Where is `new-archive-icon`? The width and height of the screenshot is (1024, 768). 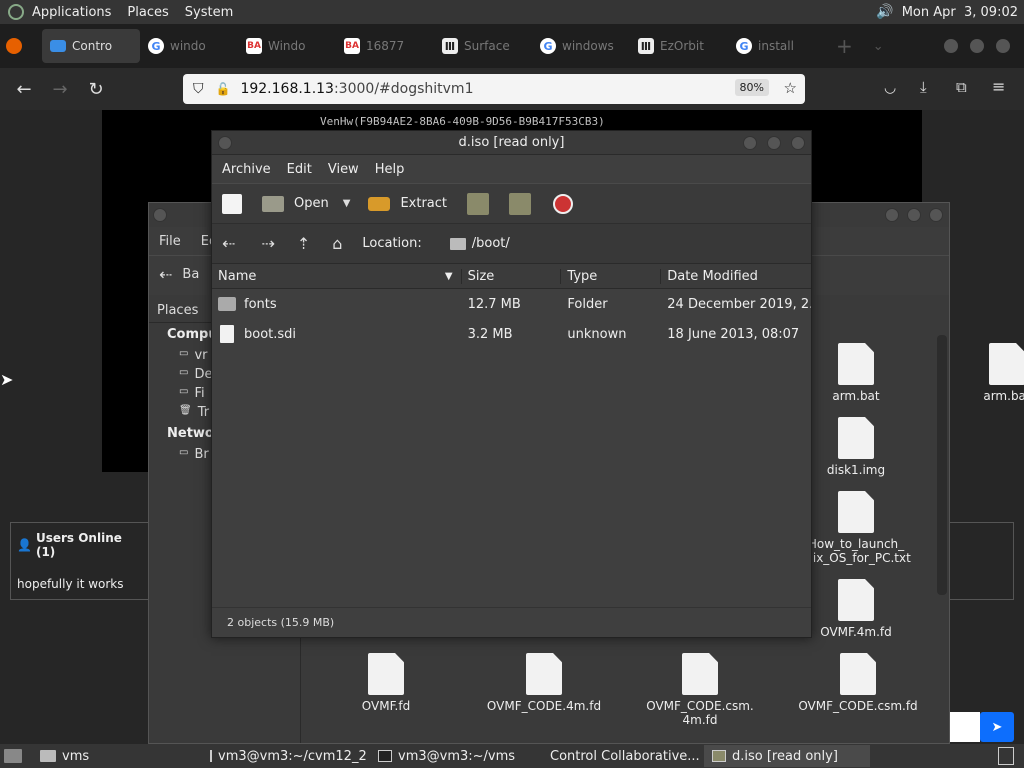
new-archive-icon is located at coordinates (232, 203).